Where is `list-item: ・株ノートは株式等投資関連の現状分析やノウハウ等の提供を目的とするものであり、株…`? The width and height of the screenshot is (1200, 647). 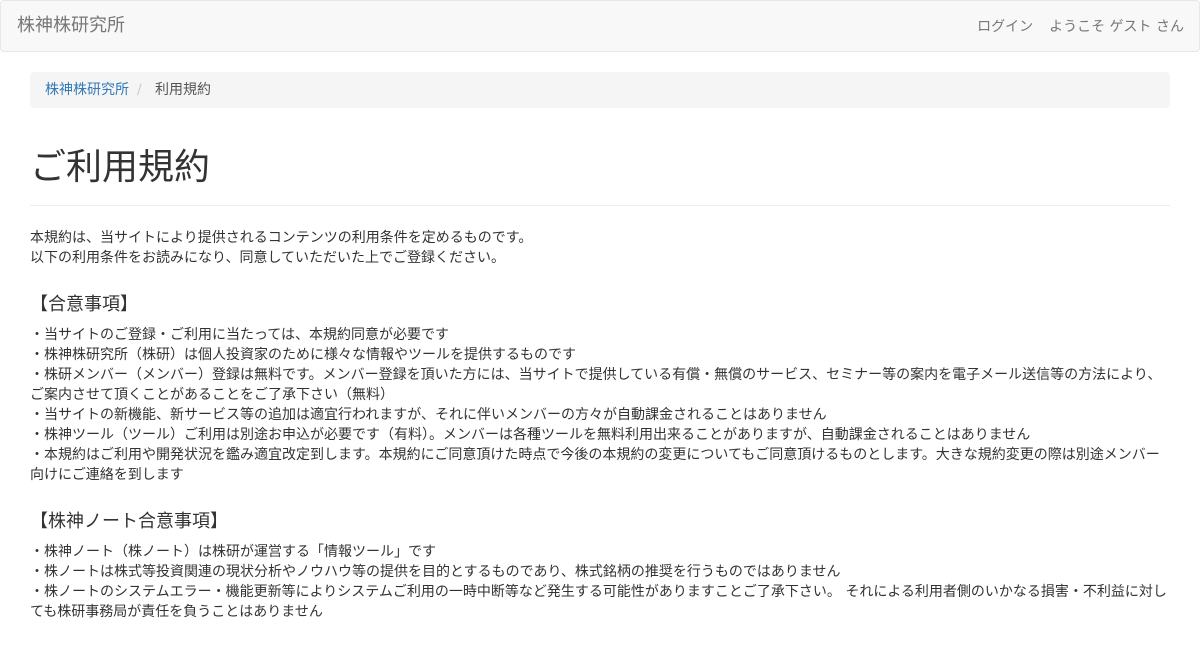 list-item: ・株ノートは株式等投資関連の現状分析やノウハウ等の提供を目的とするものであり、株… is located at coordinates (435, 572).